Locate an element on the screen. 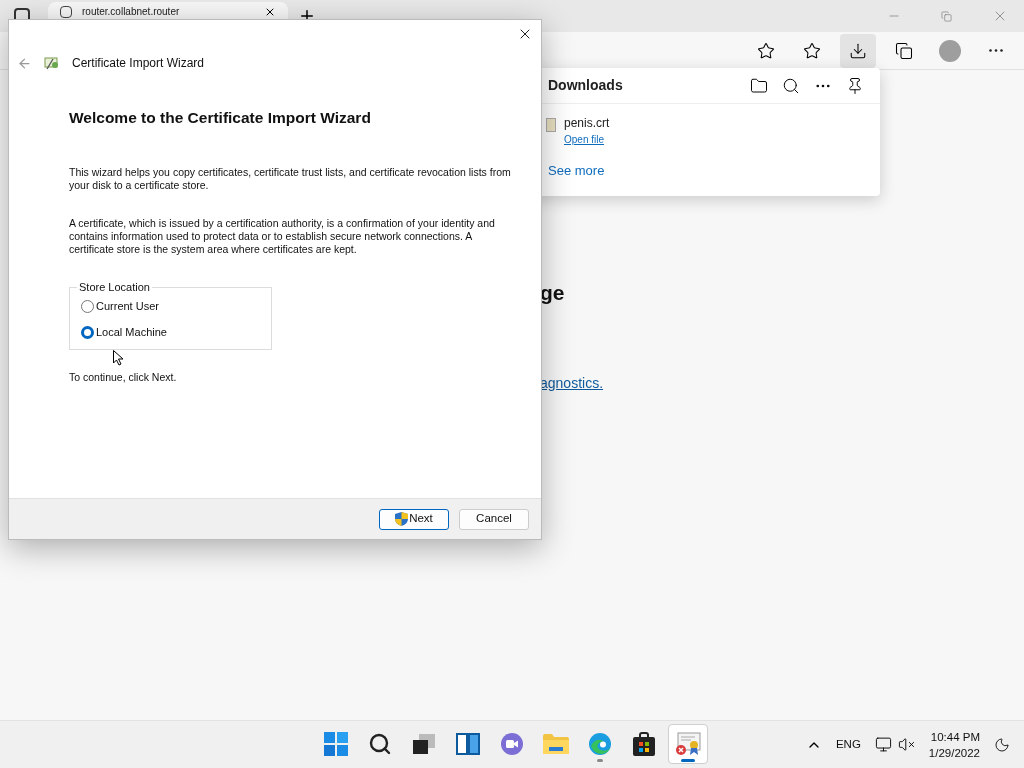  browser-logo-icon is located at coordinates (600, 744).